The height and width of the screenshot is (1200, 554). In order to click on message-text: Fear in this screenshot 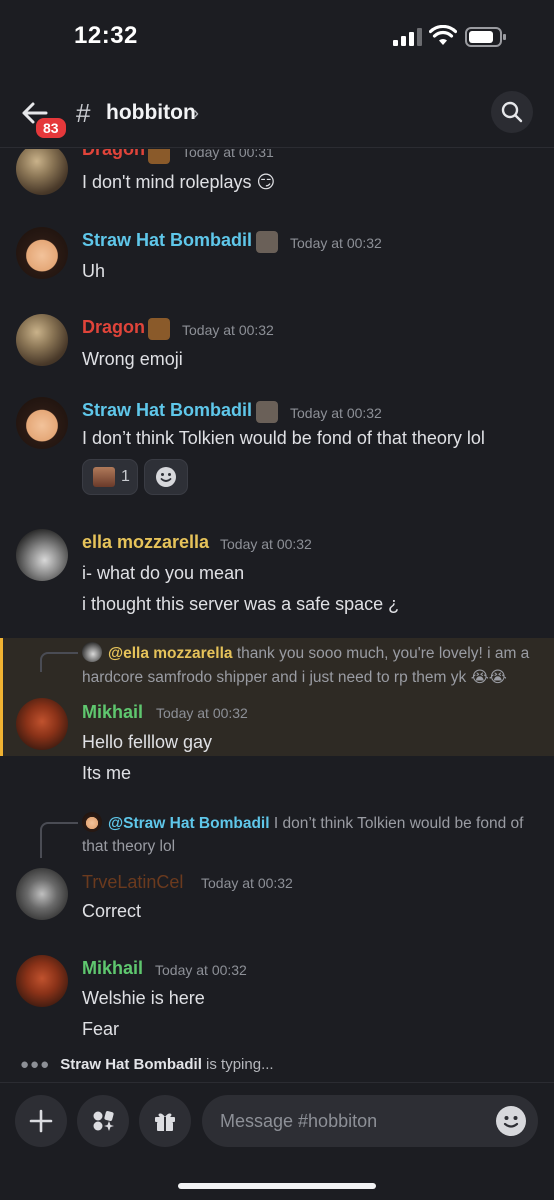, I will do `click(101, 1029)`.